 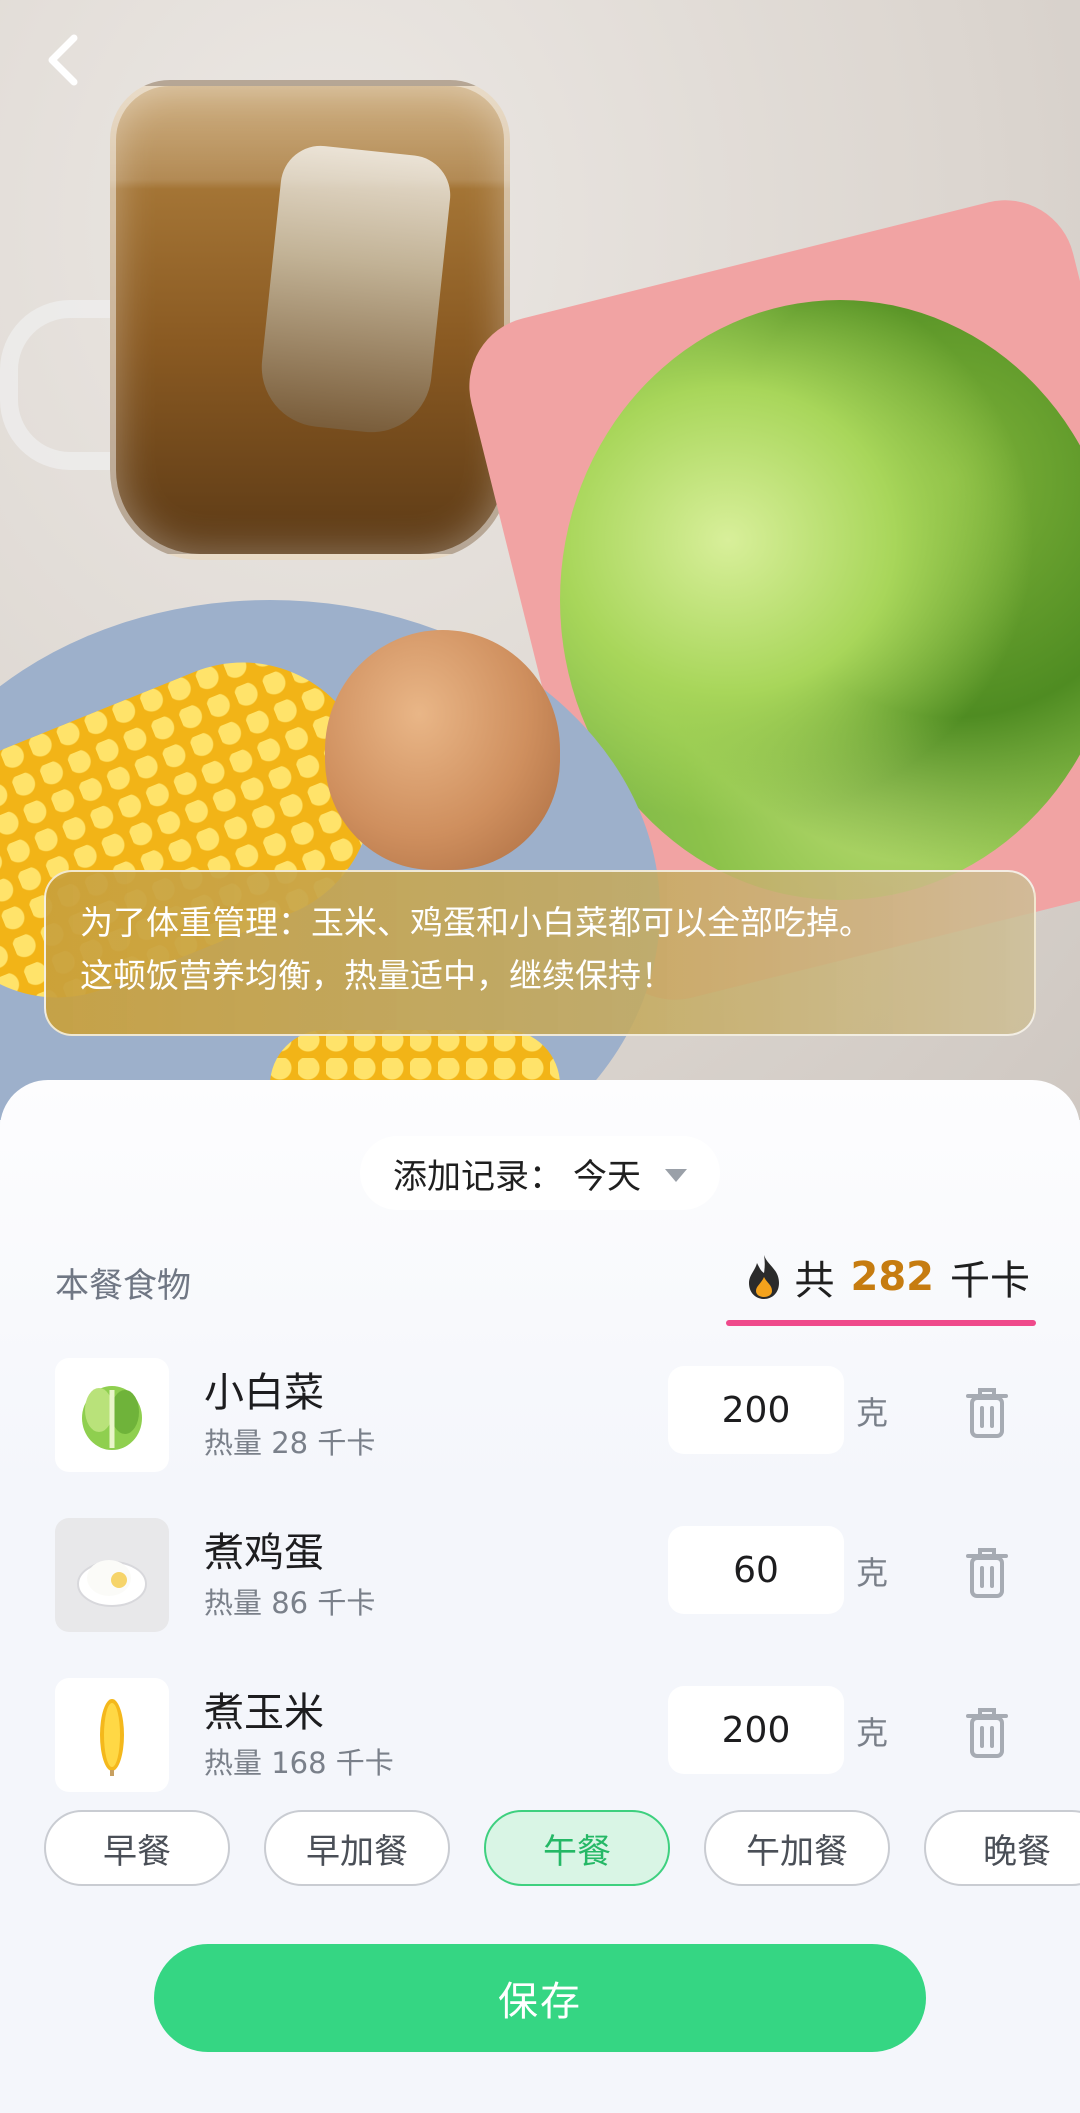 I want to click on corn-icon, so click(x=112, y=1737).